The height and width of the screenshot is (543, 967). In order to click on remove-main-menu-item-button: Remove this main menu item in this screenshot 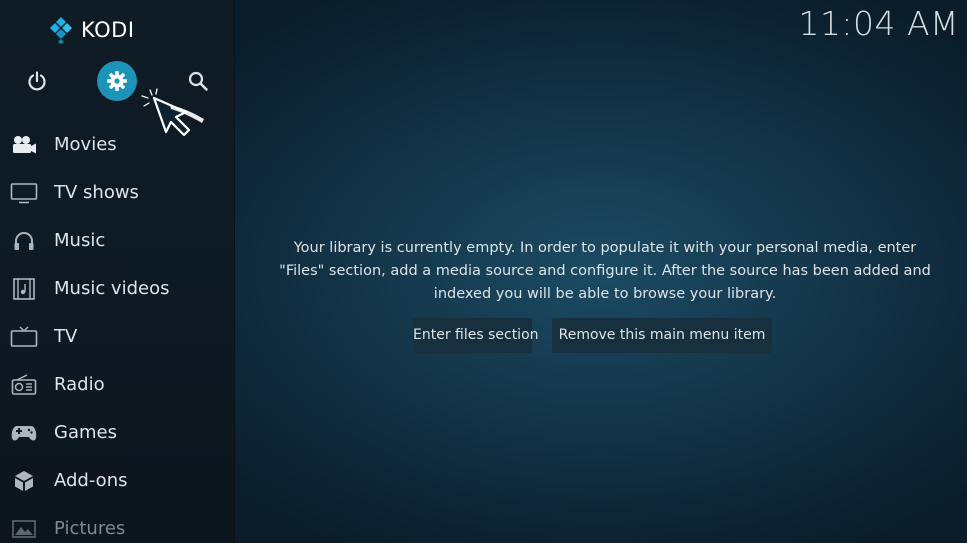, I will do `click(662, 335)`.